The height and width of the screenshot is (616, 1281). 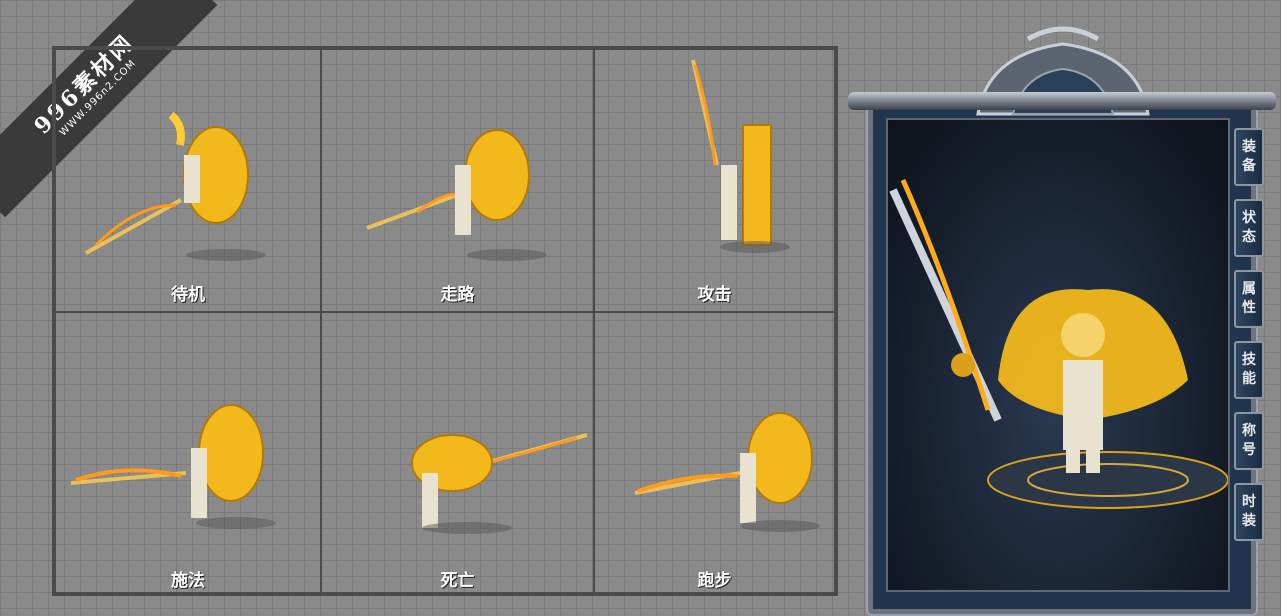 What do you see at coordinates (457, 581) in the screenshot?
I see `animation-label-death: 死亡` at bounding box center [457, 581].